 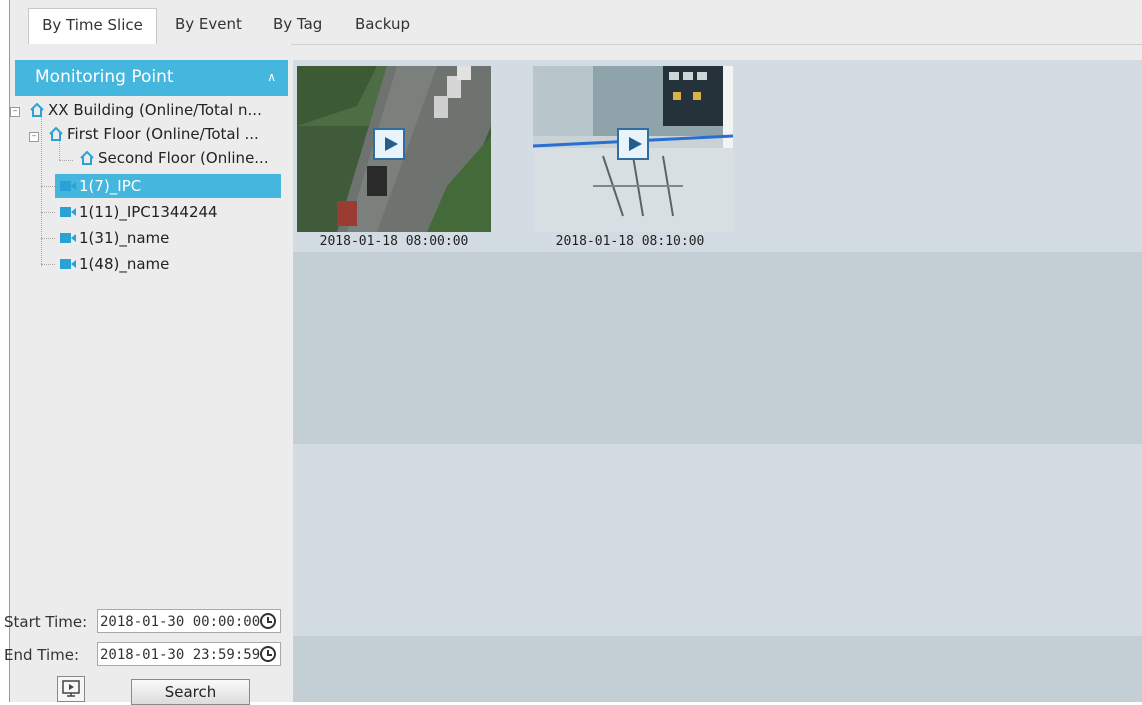 What do you see at coordinates (46, 622) in the screenshot?
I see `start-time-label: Start Time:` at bounding box center [46, 622].